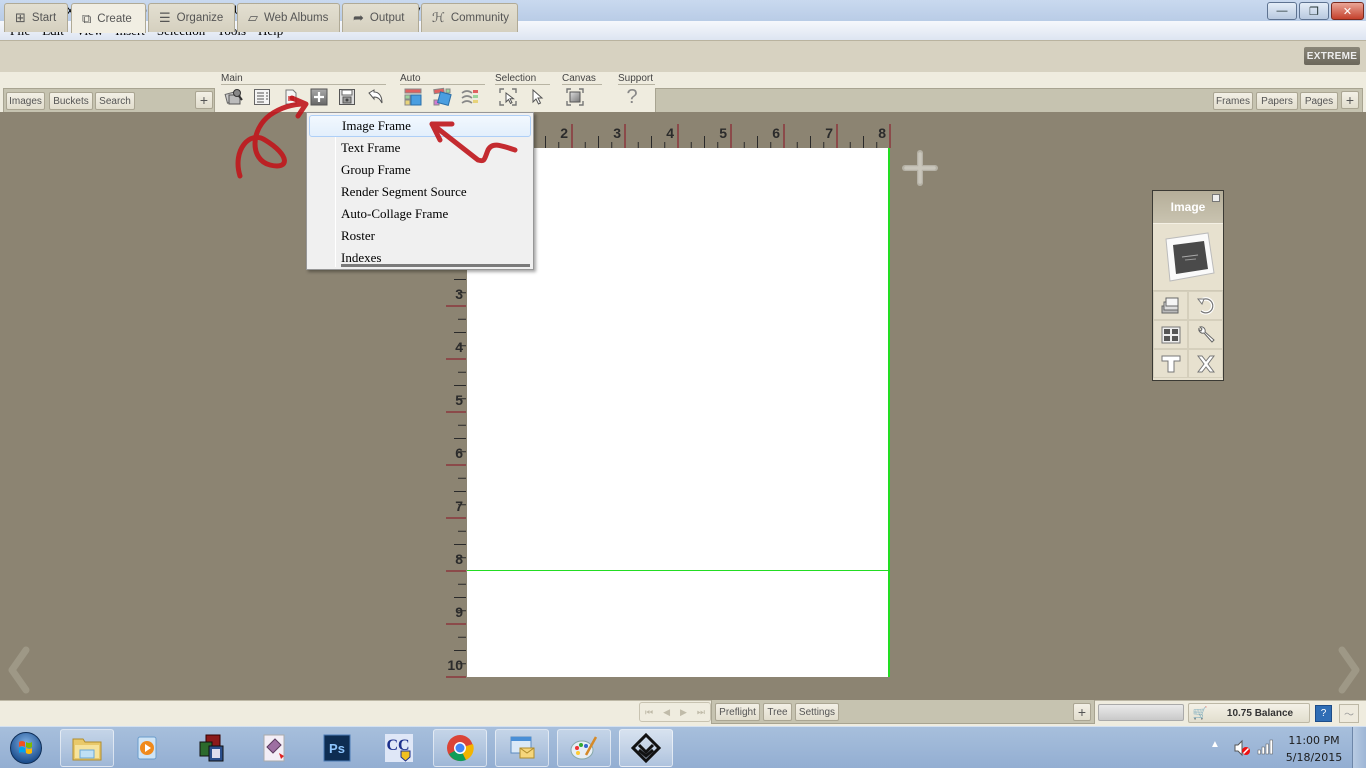 The image size is (1366, 768). What do you see at coordinates (1349, 670) in the screenshot?
I see `next-page-button` at bounding box center [1349, 670].